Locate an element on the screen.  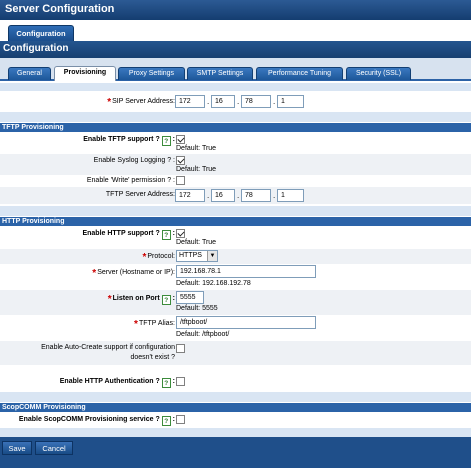
auth-label: Enable HTTP Authentication ?? : is located at coordinates (117, 383).